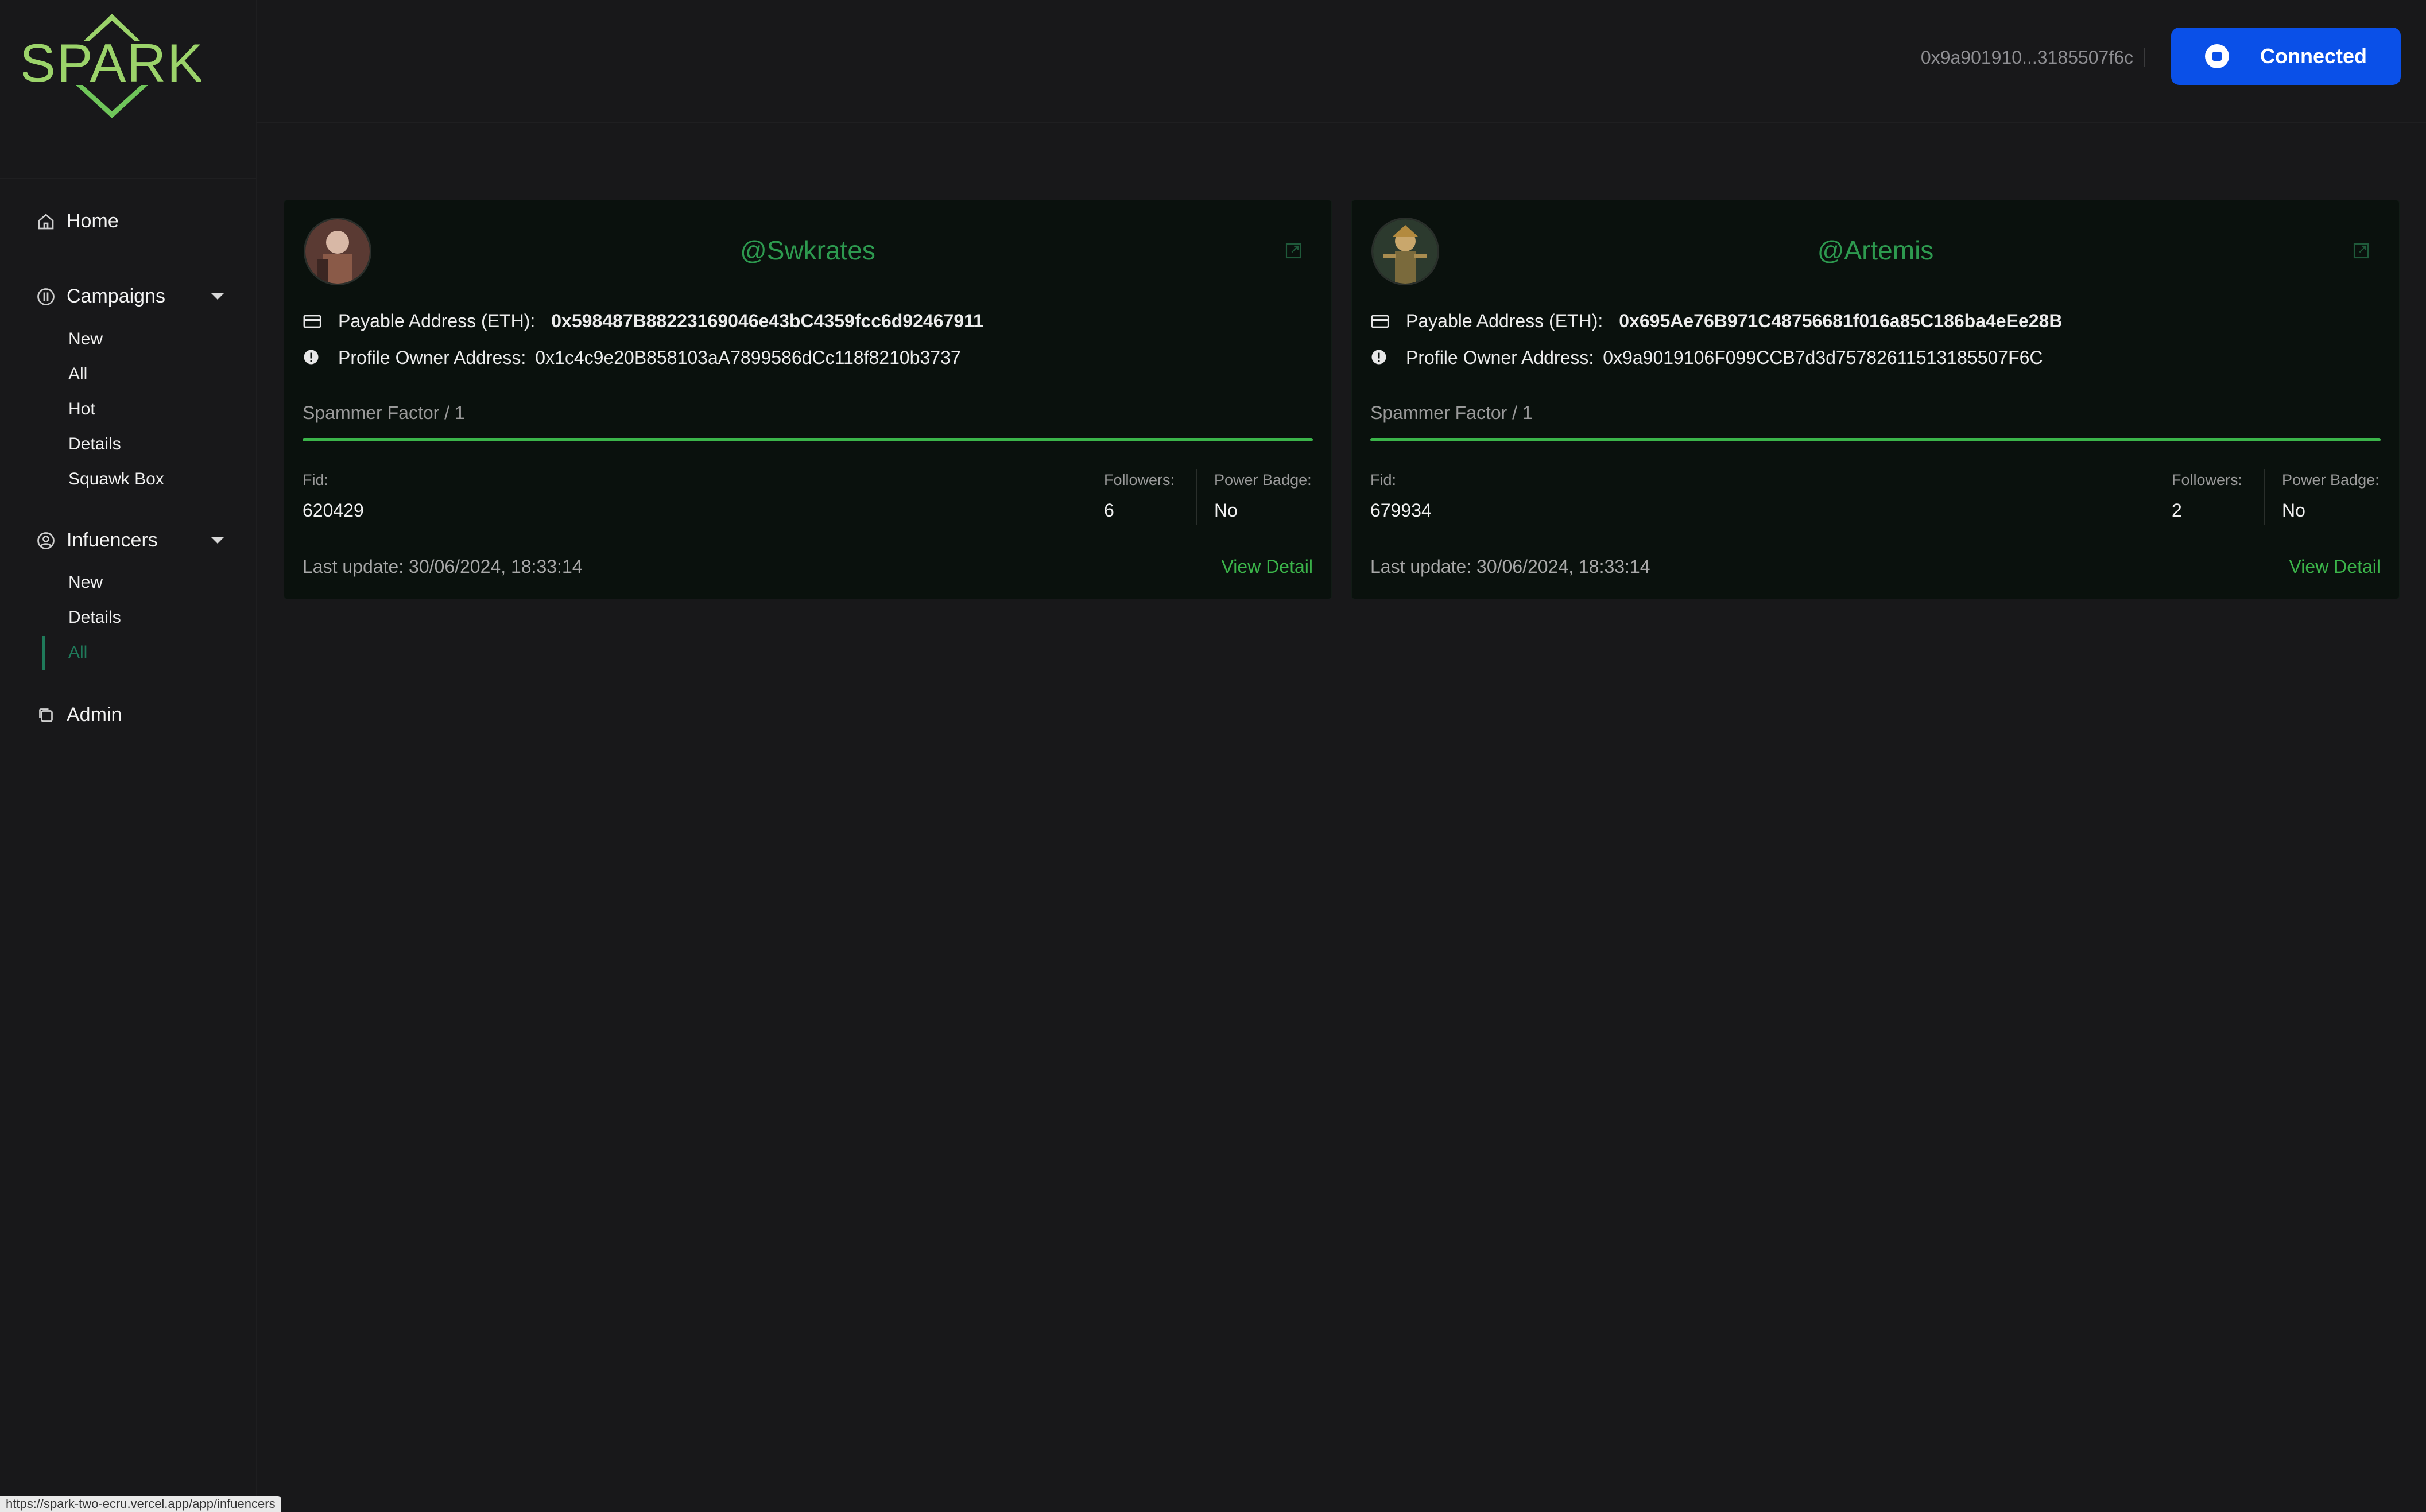  Describe the element at coordinates (85, 339) in the screenshot. I see `campaigns-new: New` at that location.